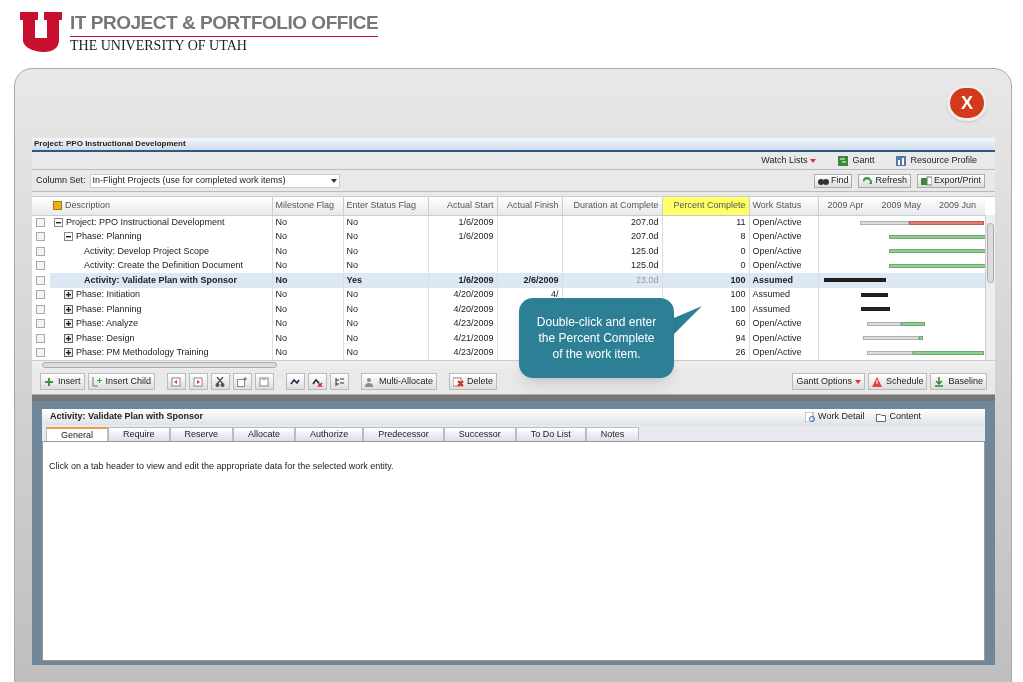 Image resolution: width=1023 pixels, height=682 pixels. Describe the element at coordinates (612, 280) in the screenshot. I see `table-cell: 23.0d` at that location.